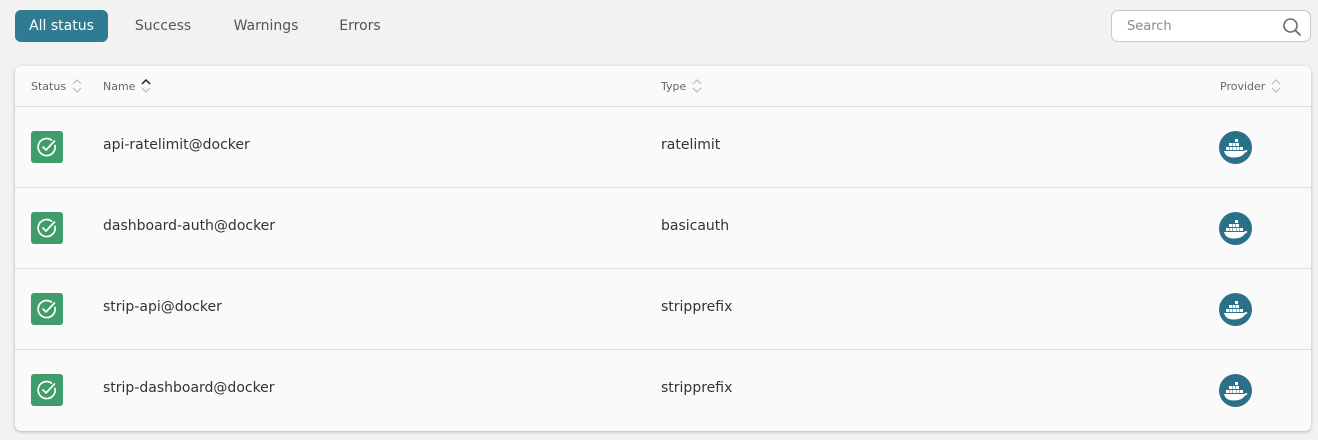  I want to click on table-header: Status Name Type Provider, so click(663, 86).